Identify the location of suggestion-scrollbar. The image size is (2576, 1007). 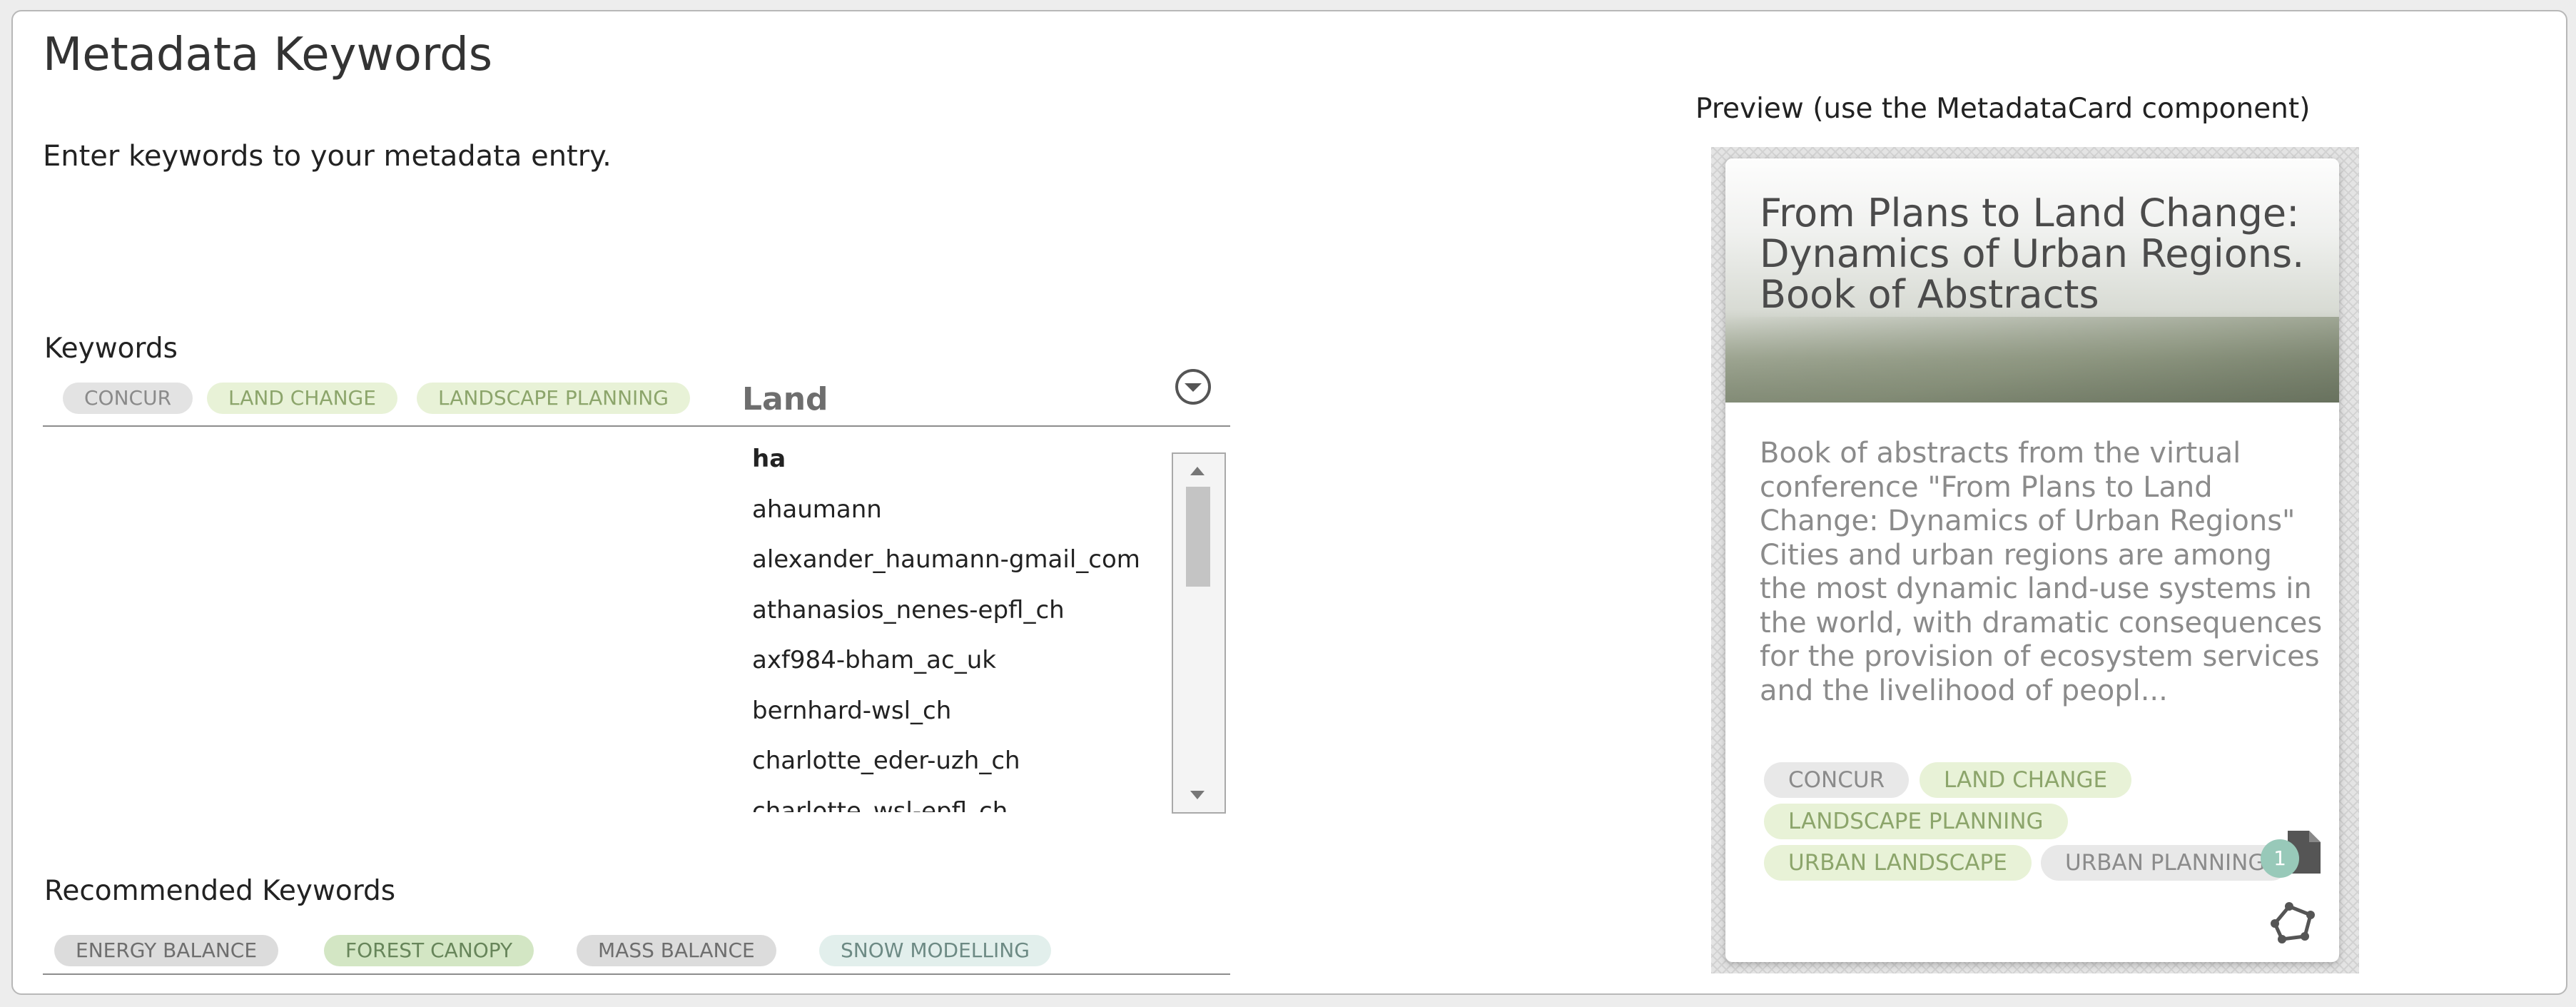
(1199, 633).